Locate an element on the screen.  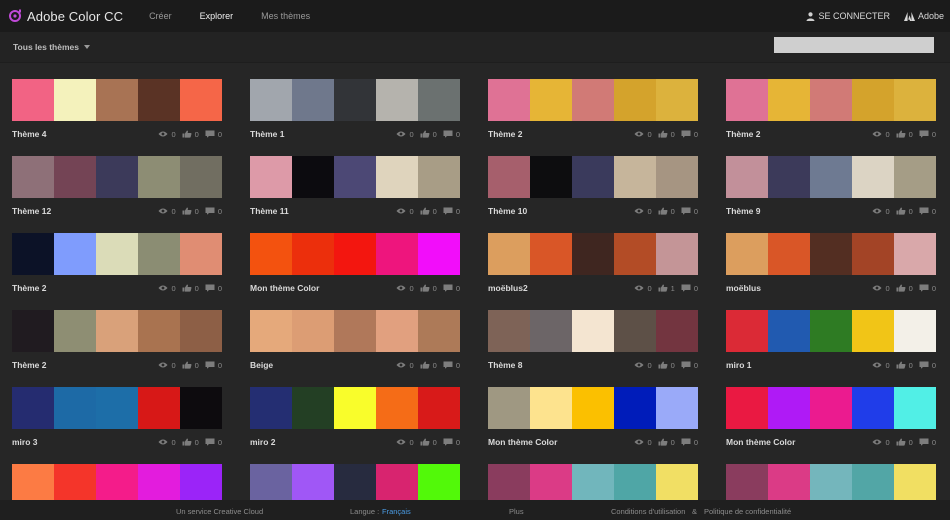
adobe-link: Adobe is located at coordinates (923, 16).